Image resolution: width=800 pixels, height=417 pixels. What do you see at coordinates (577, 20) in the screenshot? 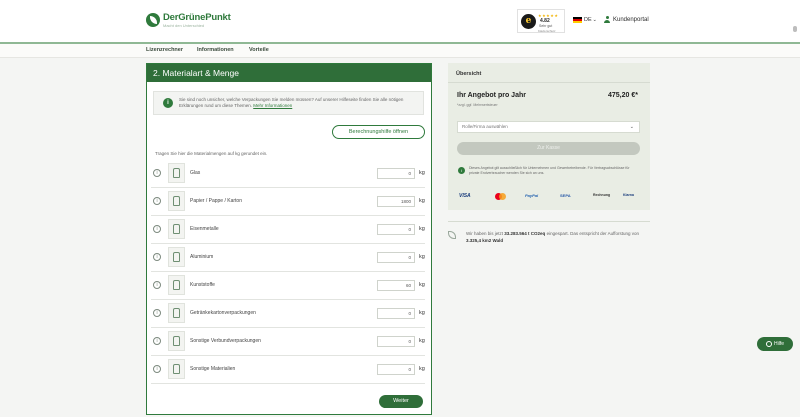
I see `german-flag-icon` at bounding box center [577, 20].